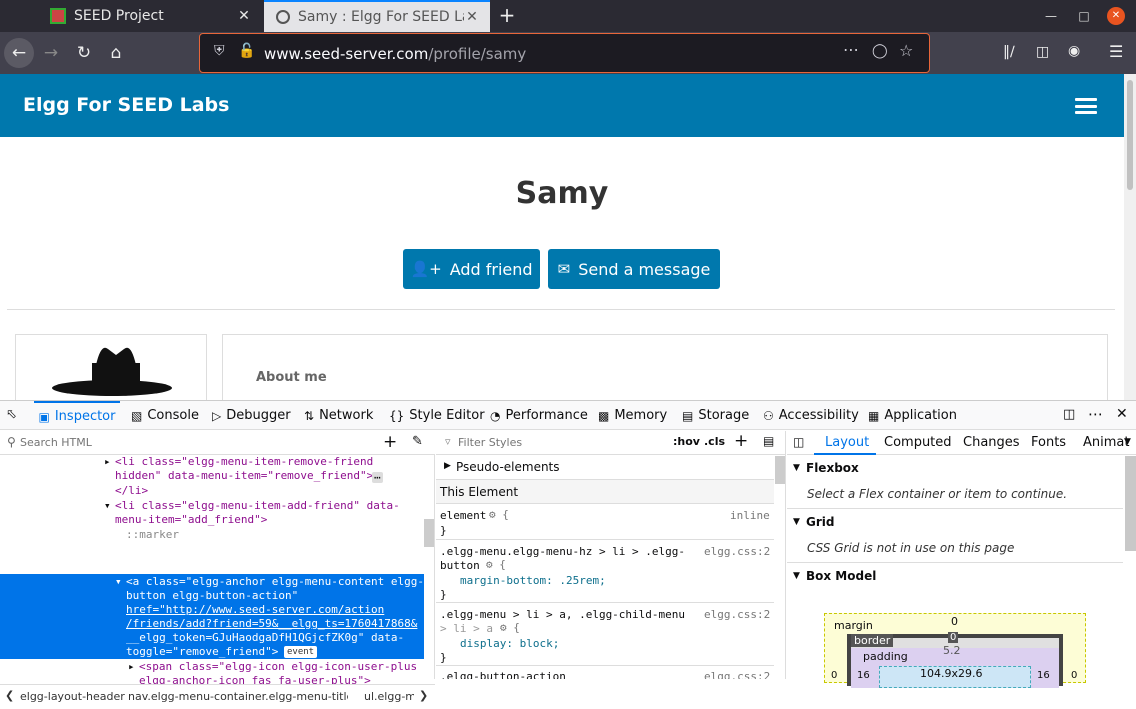 The height and width of the screenshot is (709, 1136). What do you see at coordinates (51, 53) in the screenshot?
I see `forward-icon: →` at bounding box center [51, 53].